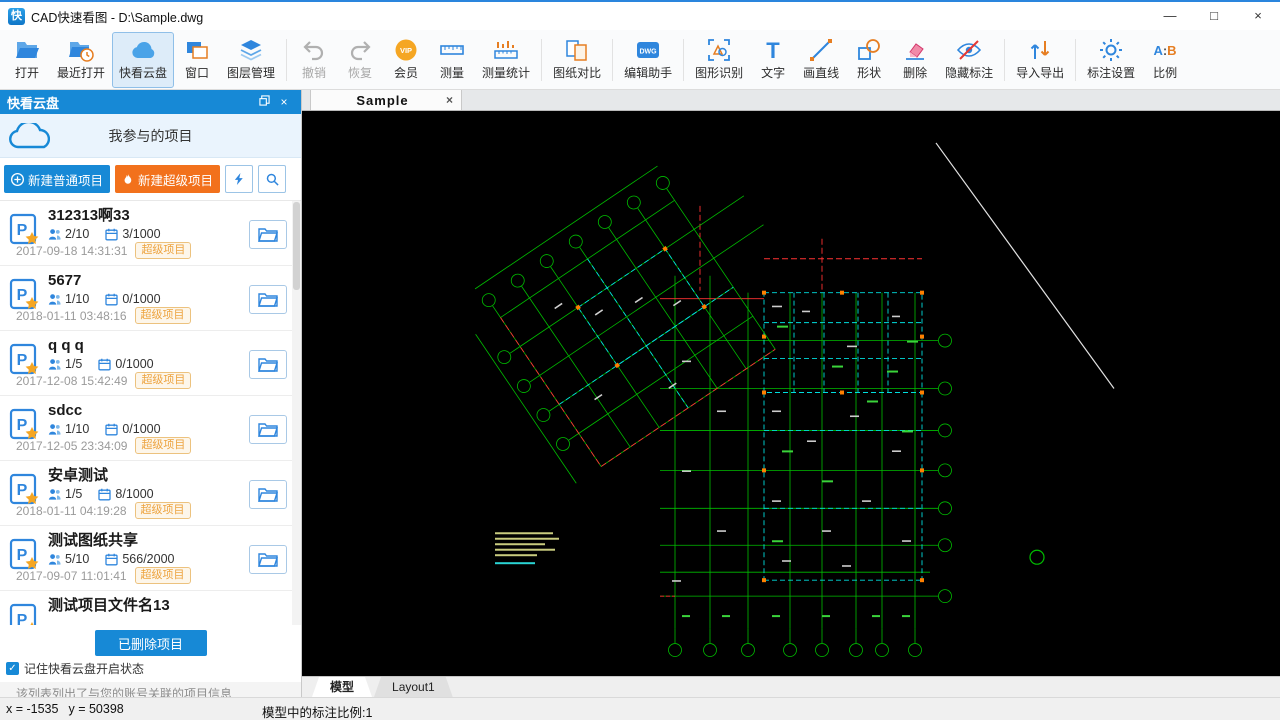 This screenshot has height=720, width=1280. I want to click on minimize-button: —, so click(1170, 16).